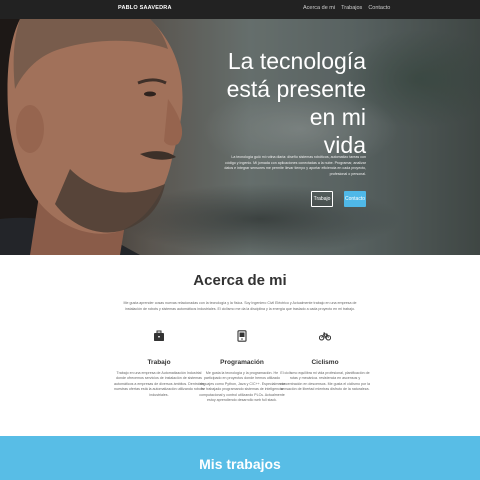  What do you see at coordinates (325, 336) in the screenshot?
I see `bicycle-icon` at bounding box center [325, 336].